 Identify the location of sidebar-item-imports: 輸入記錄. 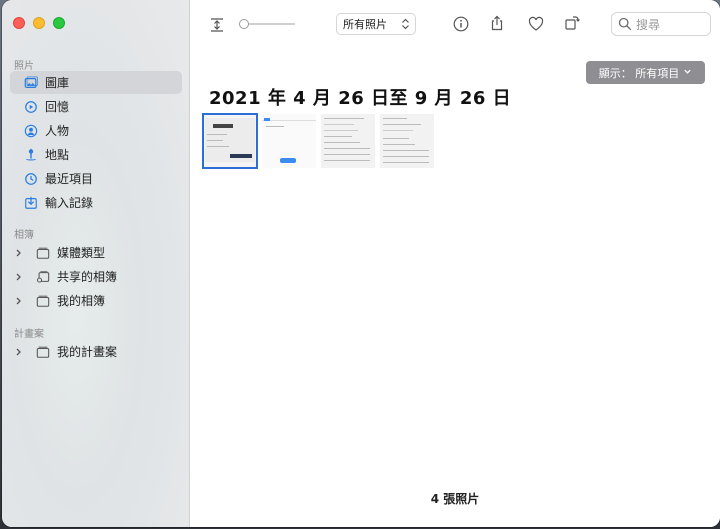
(96, 202).